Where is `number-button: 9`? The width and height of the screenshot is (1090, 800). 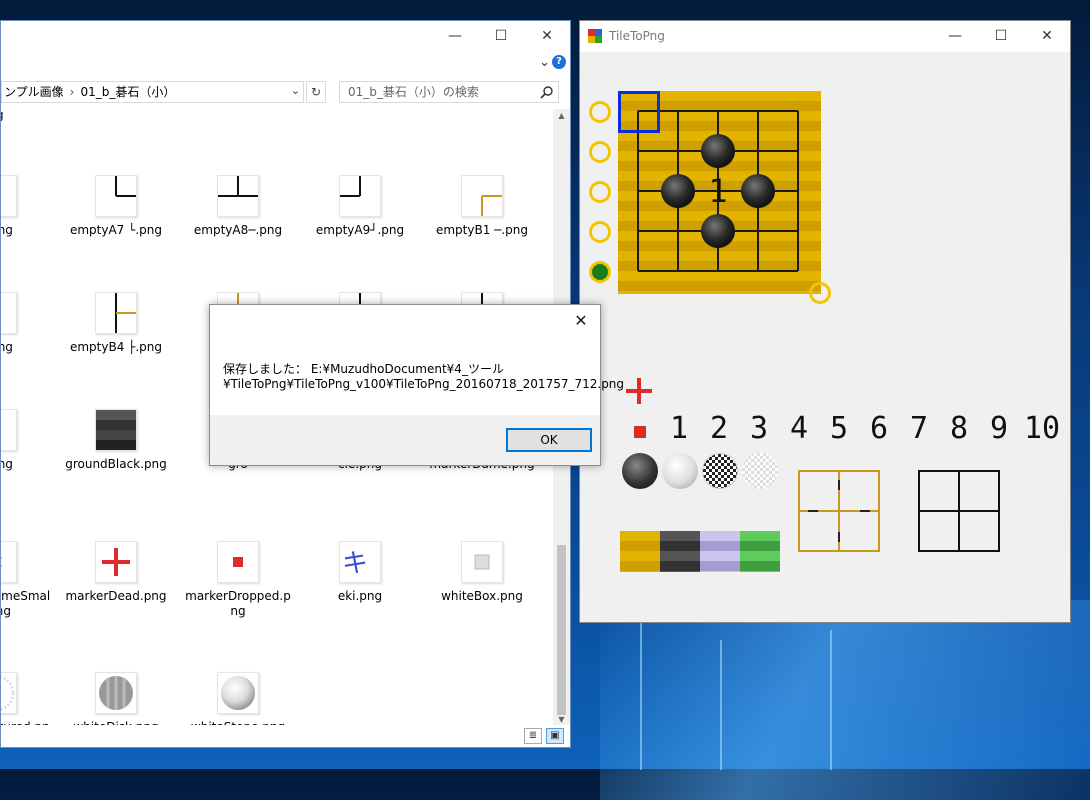
number-button: 9 is located at coordinates (999, 428).